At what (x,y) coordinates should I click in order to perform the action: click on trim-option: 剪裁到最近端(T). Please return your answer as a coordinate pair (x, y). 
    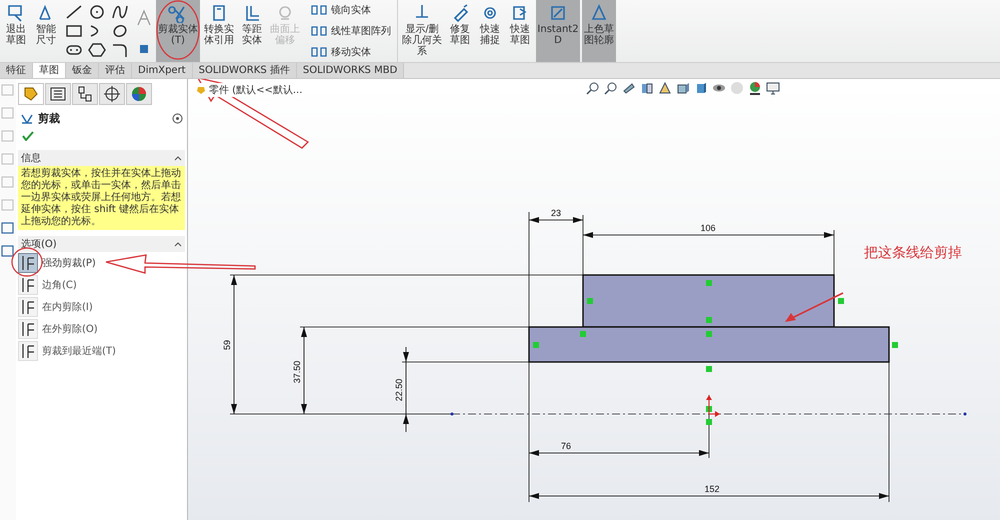
    Looking at the image, I should click on (101, 351).